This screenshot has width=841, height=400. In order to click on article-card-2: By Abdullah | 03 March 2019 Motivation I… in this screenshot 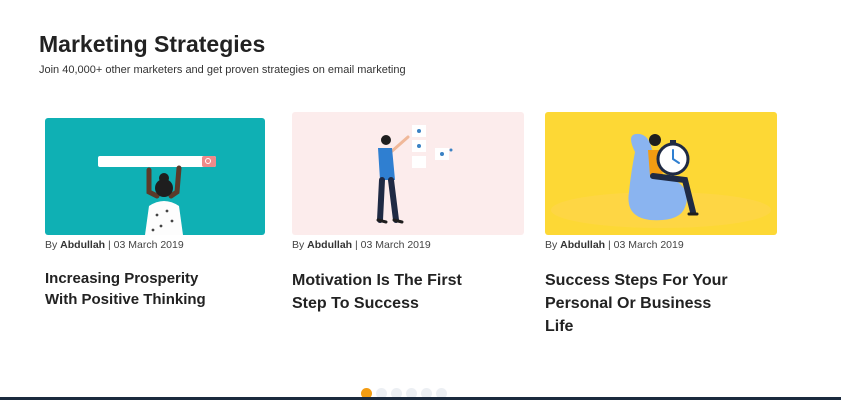, I will do `click(408, 213)`.